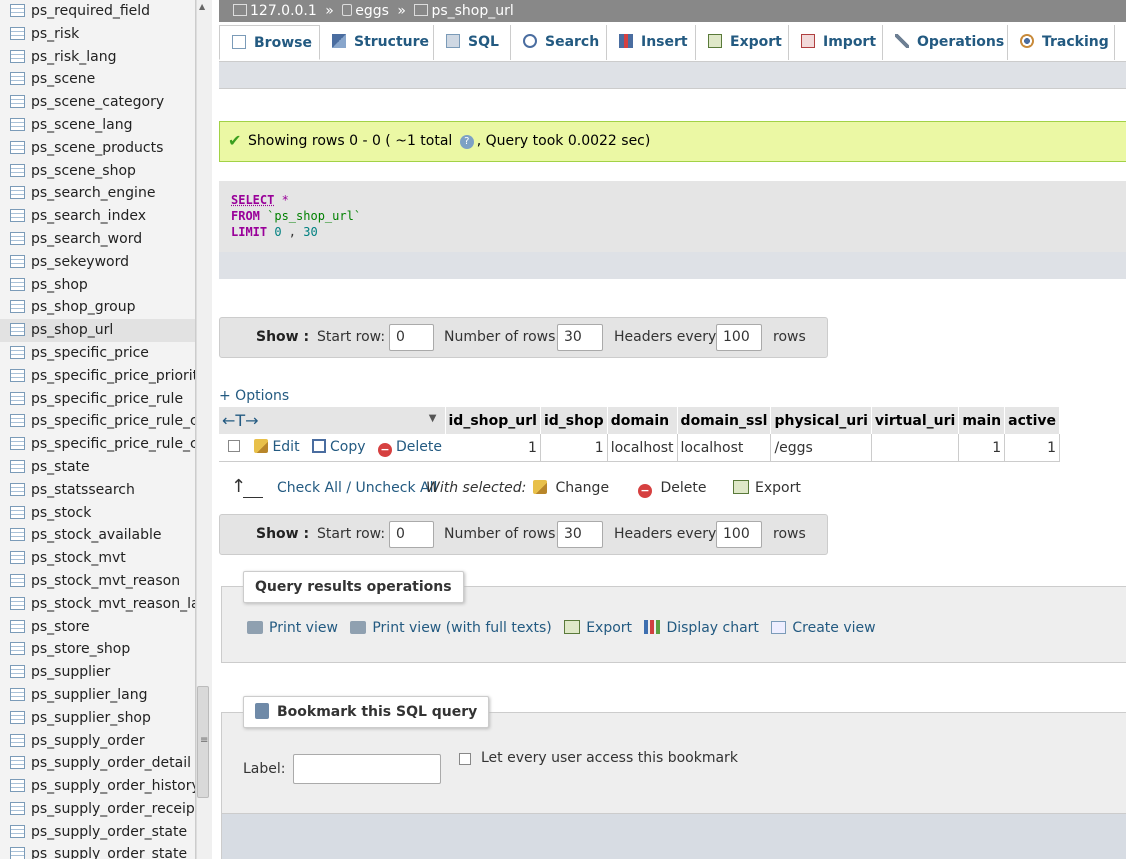 The image size is (1126, 859). Describe the element at coordinates (90, 353) in the screenshot. I see `sidebar-table-name: ps_specific_price` at that location.